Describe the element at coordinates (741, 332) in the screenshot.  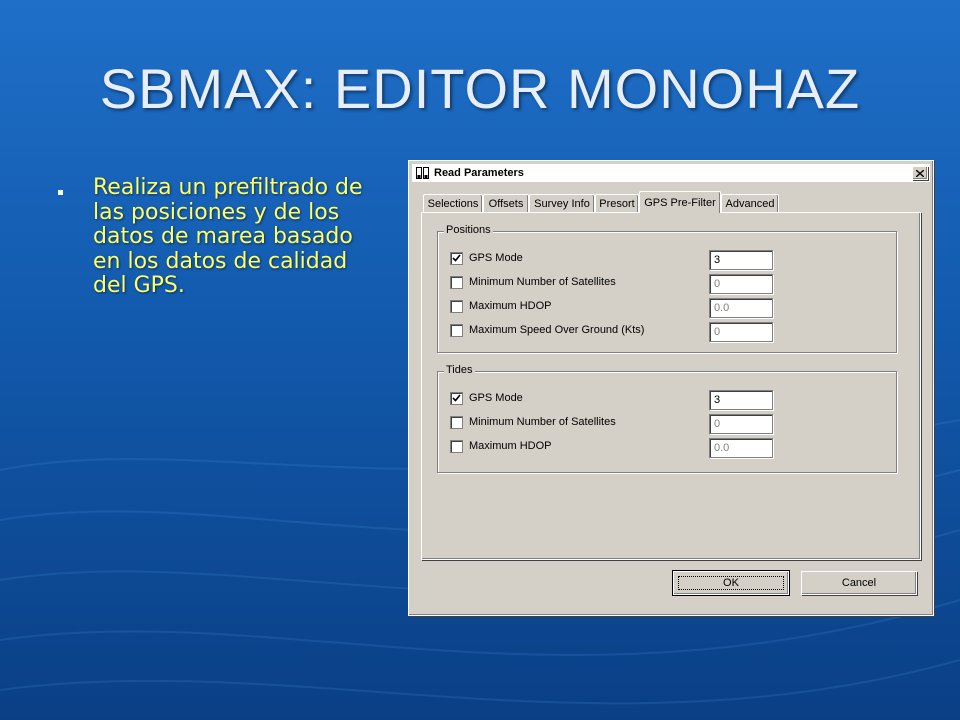
I see `positions-max-speed-input: 0` at that location.